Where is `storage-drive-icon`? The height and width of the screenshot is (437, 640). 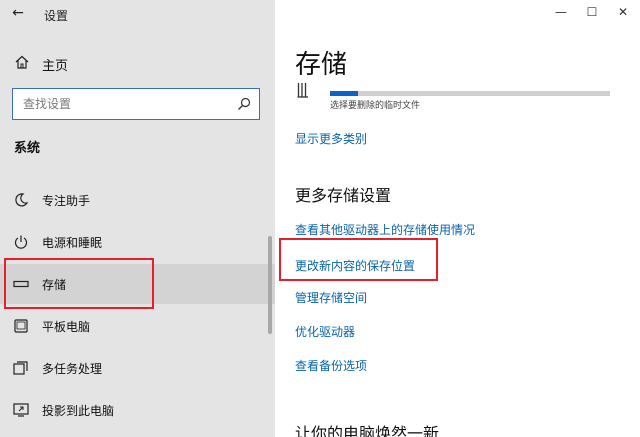 storage-drive-icon is located at coordinates (302, 90).